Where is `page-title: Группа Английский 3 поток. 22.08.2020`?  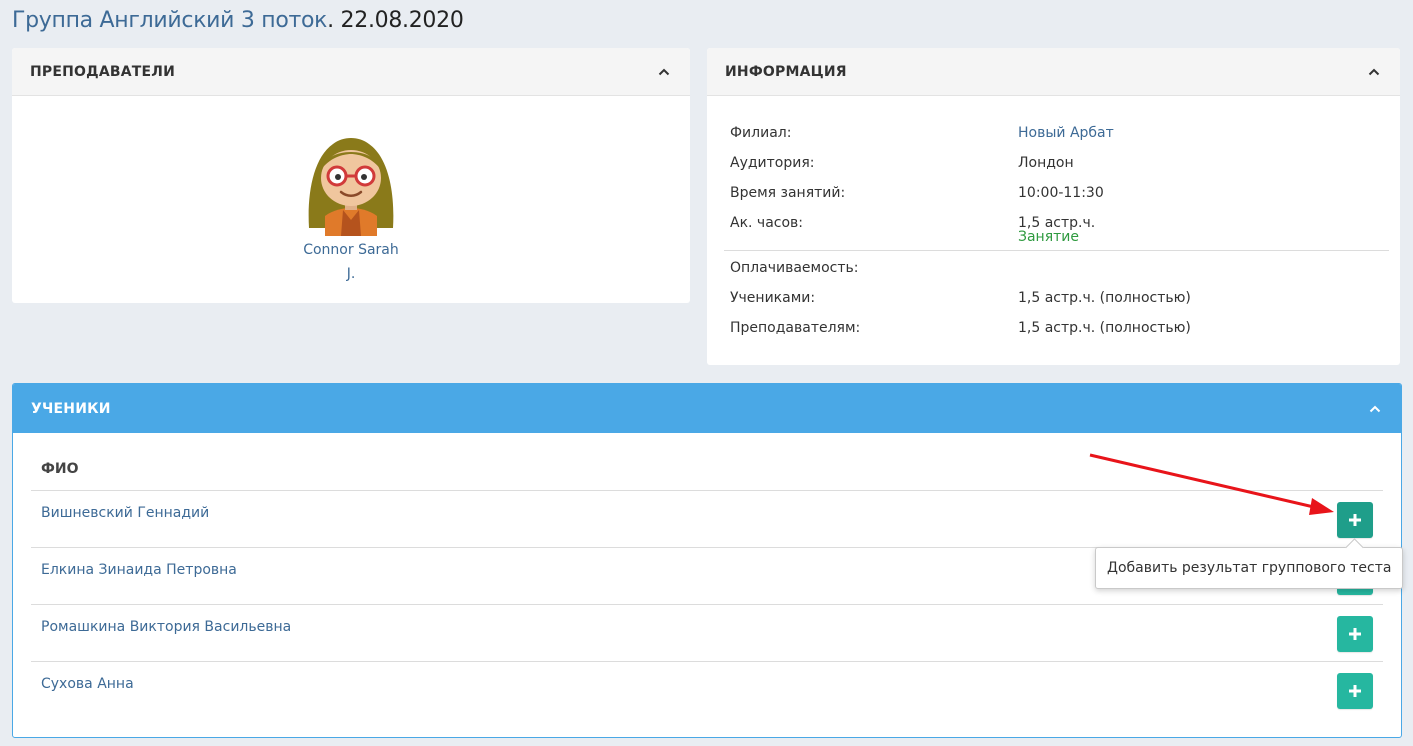
page-title: Группа Английский 3 поток. 22.08.2020 is located at coordinates (238, 20).